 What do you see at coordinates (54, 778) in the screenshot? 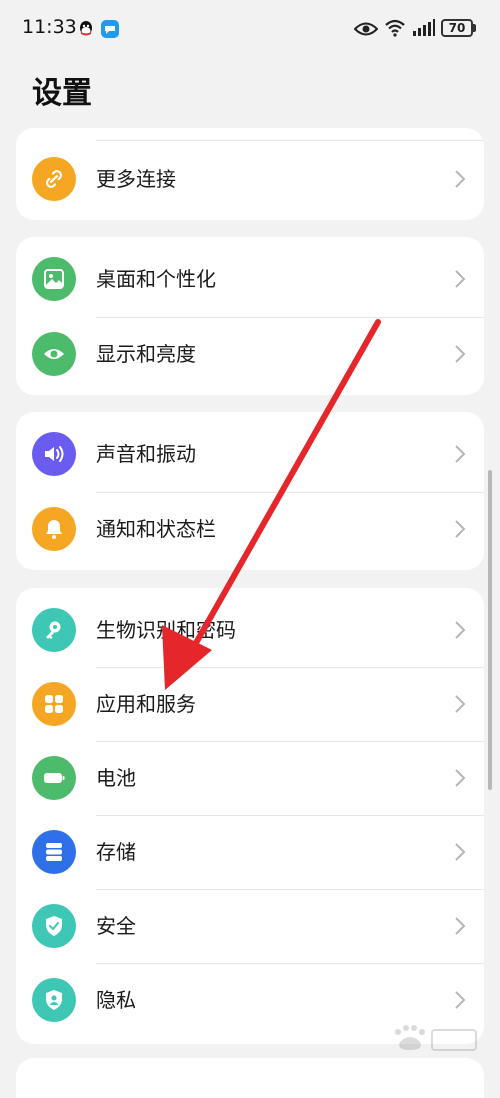
I see `battery-icon` at bounding box center [54, 778].